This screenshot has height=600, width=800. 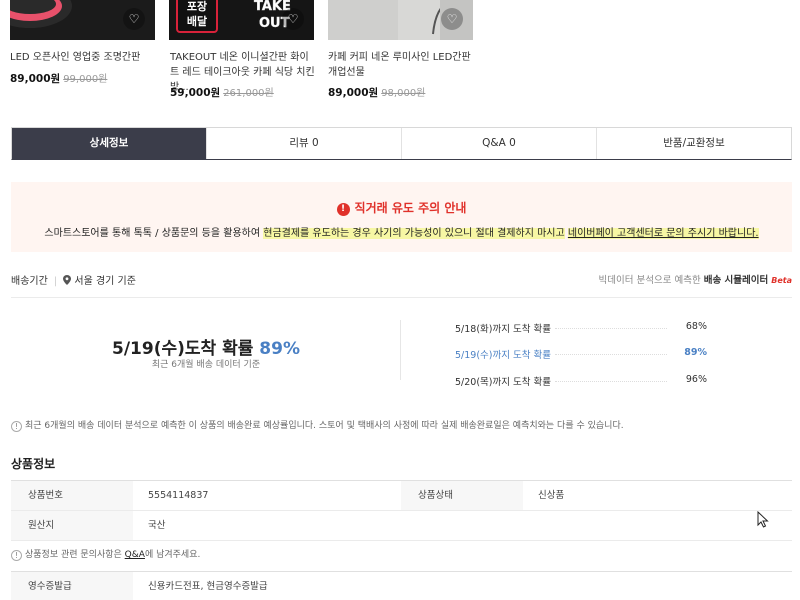 What do you see at coordinates (72, 495) in the screenshot?
I see `row-label: 상품번호` at bounding box center [72, 495].